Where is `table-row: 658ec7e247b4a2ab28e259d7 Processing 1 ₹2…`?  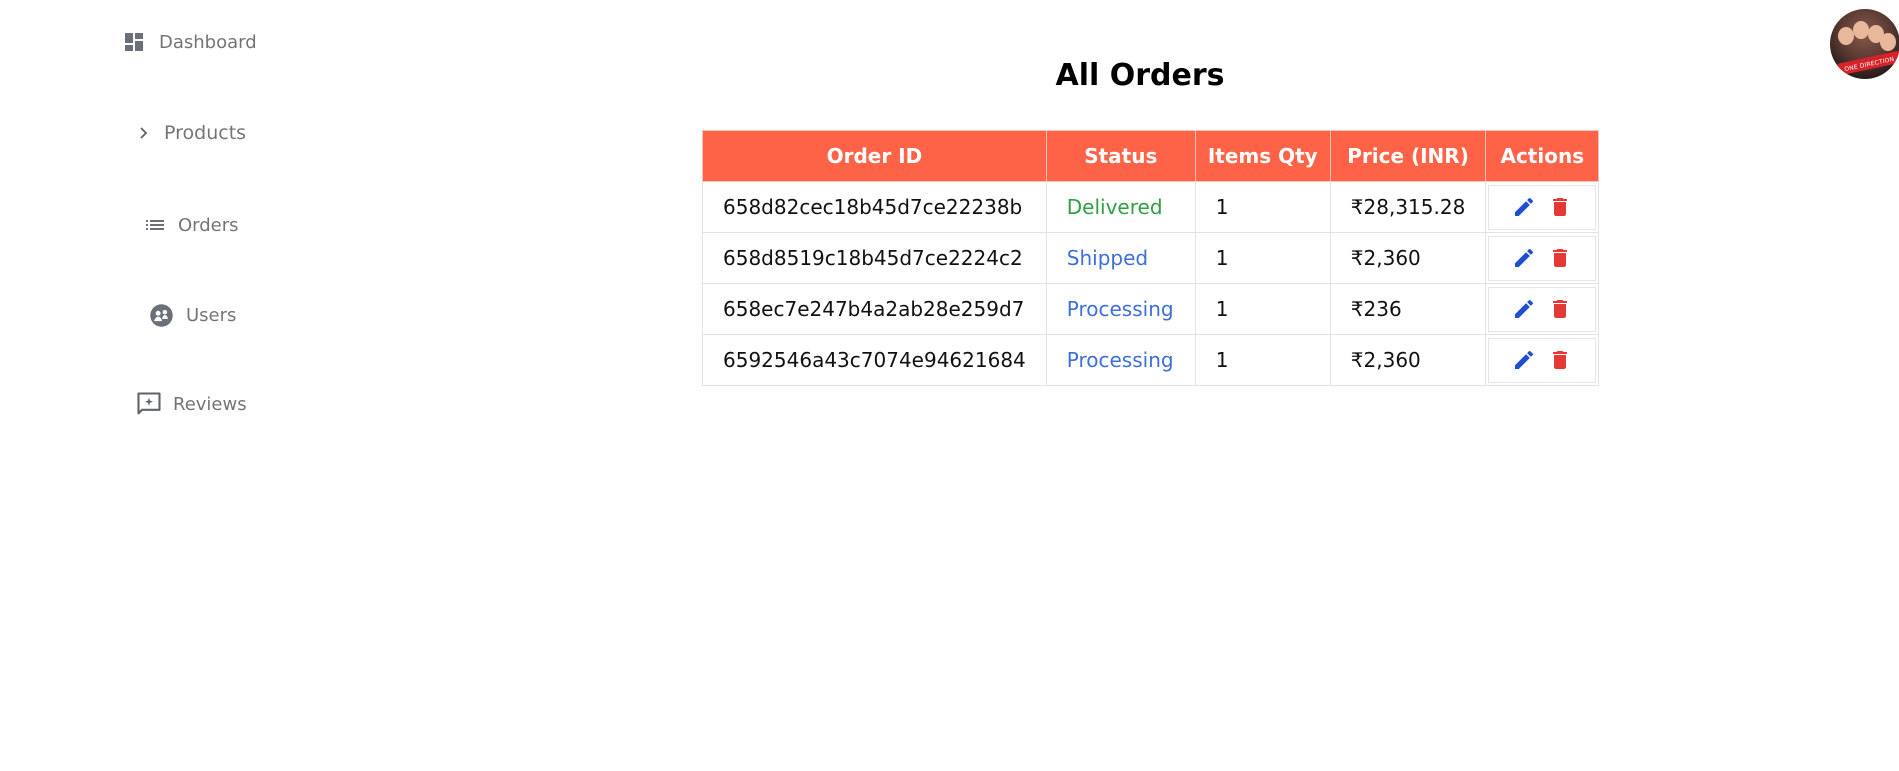
table-row: 658ec7e247b4a2ab28e259d7 Processing 1 ₹2… is located at coordinates (1151, 309).